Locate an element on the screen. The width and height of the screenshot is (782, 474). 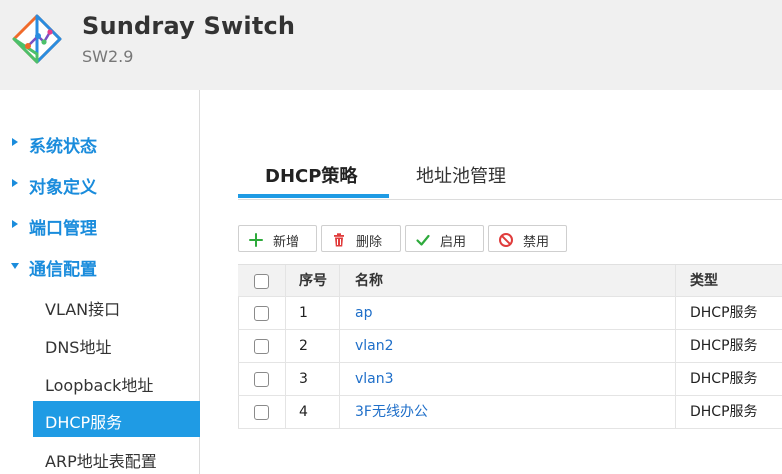
row-index: 3 is located at coordinates (303, 379).